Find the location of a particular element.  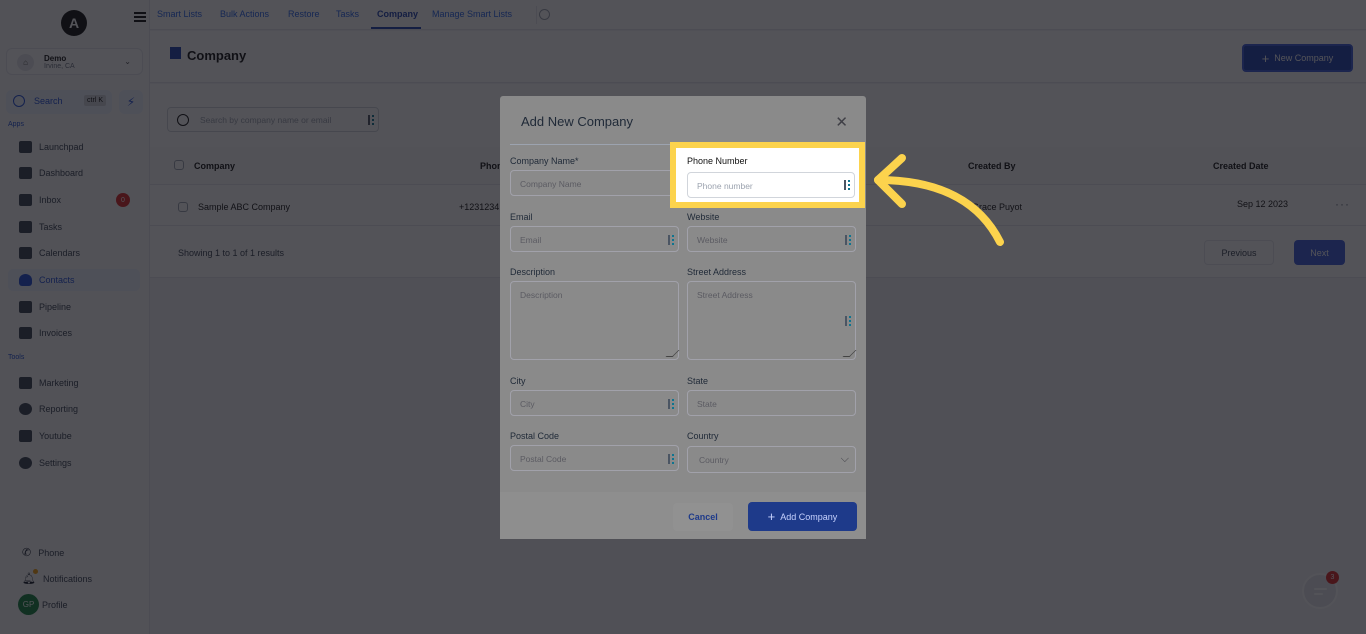

email-field: Email is located at coordinates (594, 239).